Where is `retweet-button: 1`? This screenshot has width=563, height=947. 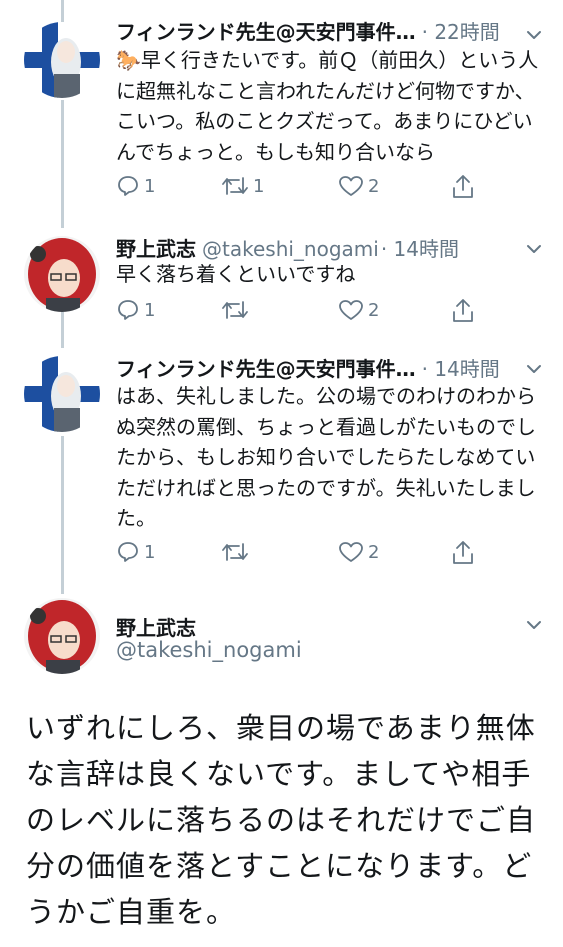
retweet-button: 1 is located at coordinates (242, 186).